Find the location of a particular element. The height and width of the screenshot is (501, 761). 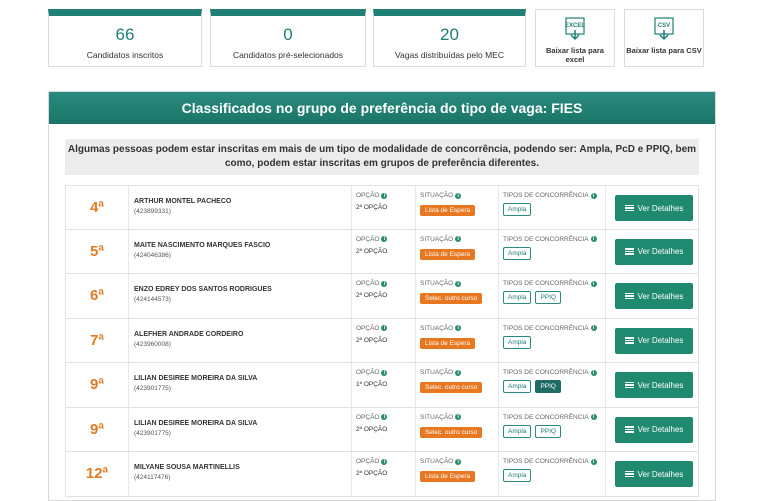

candidate-code: (424144573) is located at coordinates (152, 299).